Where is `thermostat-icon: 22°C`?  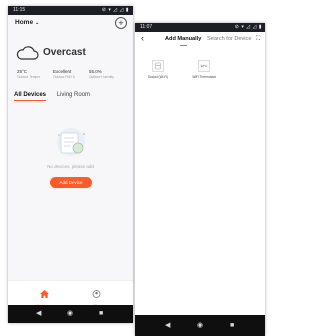
thermostat-icon: 22°C is located at coordinates (204, 66).